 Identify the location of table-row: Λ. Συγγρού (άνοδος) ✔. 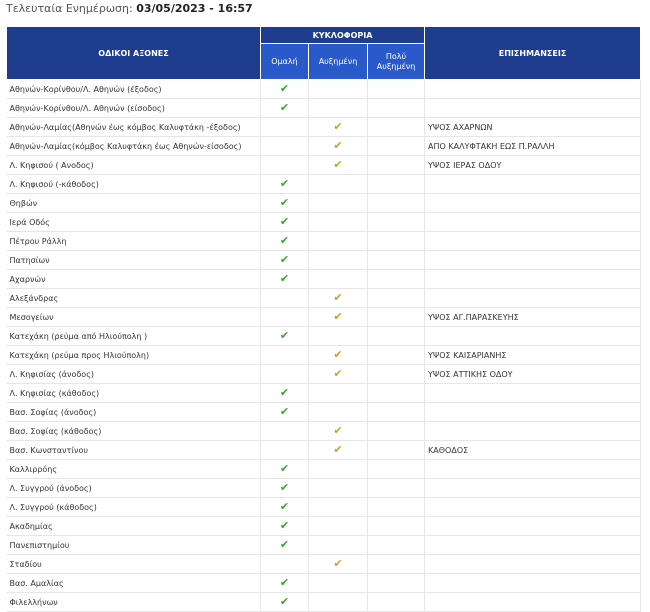
(324, 488).